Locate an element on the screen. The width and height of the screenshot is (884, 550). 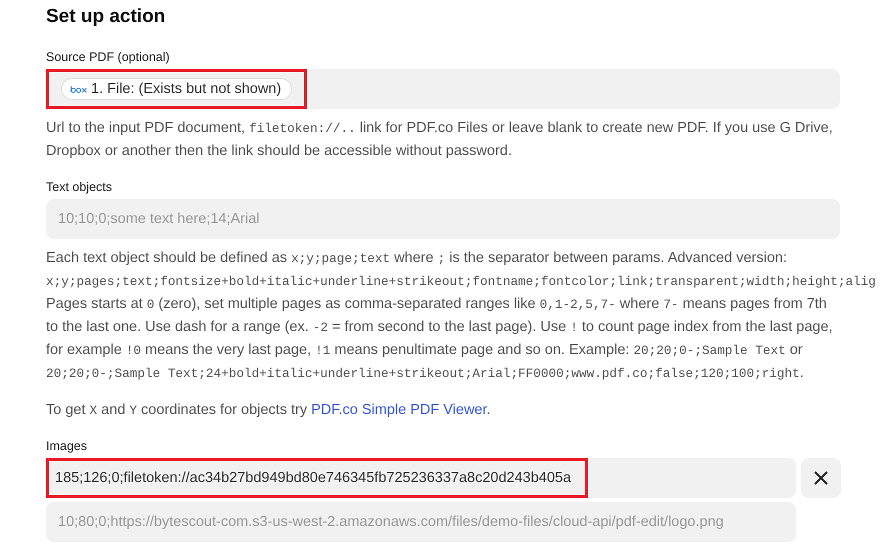
image-input-field: 185;126;0;filetoken://ac34b27bd949bd80e746345fb725236337a8c20d243b405a is located at coordinates (421, 478).